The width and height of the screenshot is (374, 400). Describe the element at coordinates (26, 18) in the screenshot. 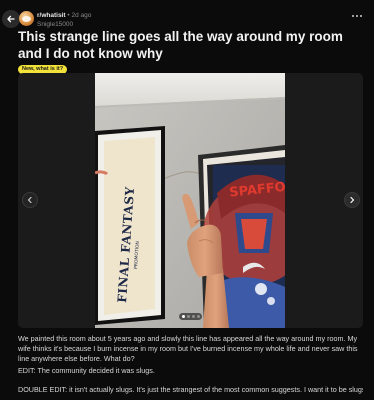

I see `subreddit-avatar` at that location.